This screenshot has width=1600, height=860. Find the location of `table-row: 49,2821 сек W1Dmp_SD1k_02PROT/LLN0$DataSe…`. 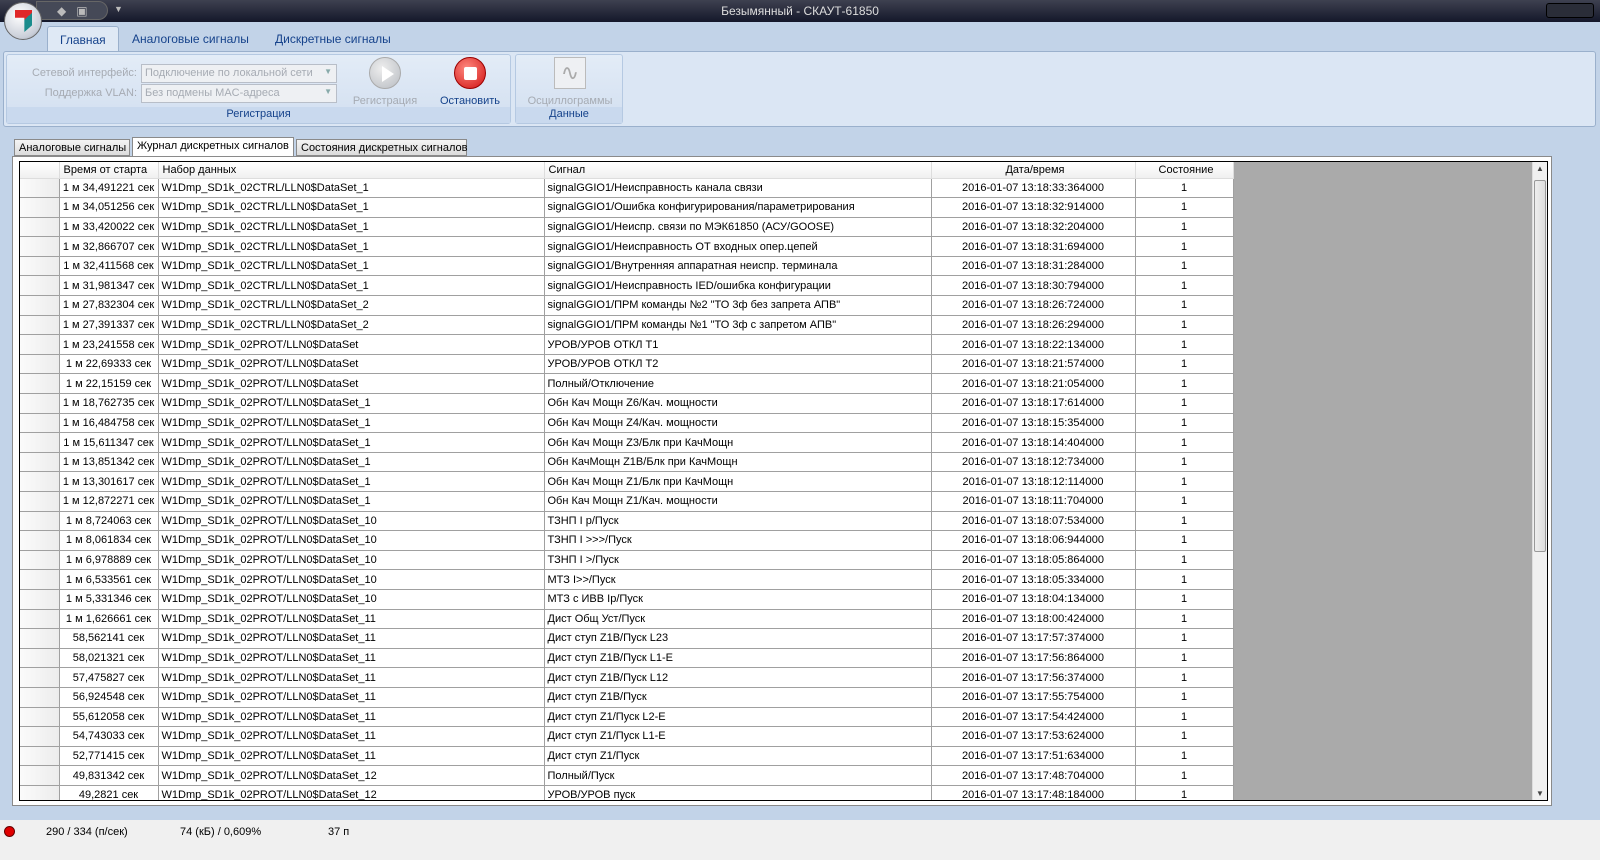

table-row: 49,2821 сек W1Dmp_SD1k_02PROT/LLN0$DataSe… is located at coordinates (627, 792).